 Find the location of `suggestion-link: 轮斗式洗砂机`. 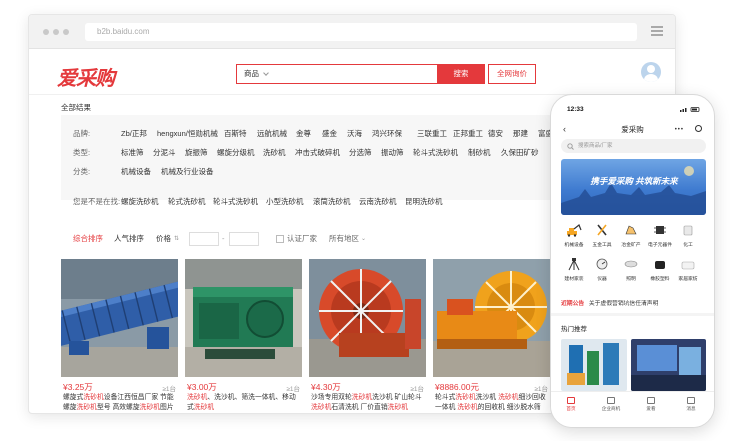

suggestion-link: 轮斗式洗砂机 is located at coordinates (235, 202).